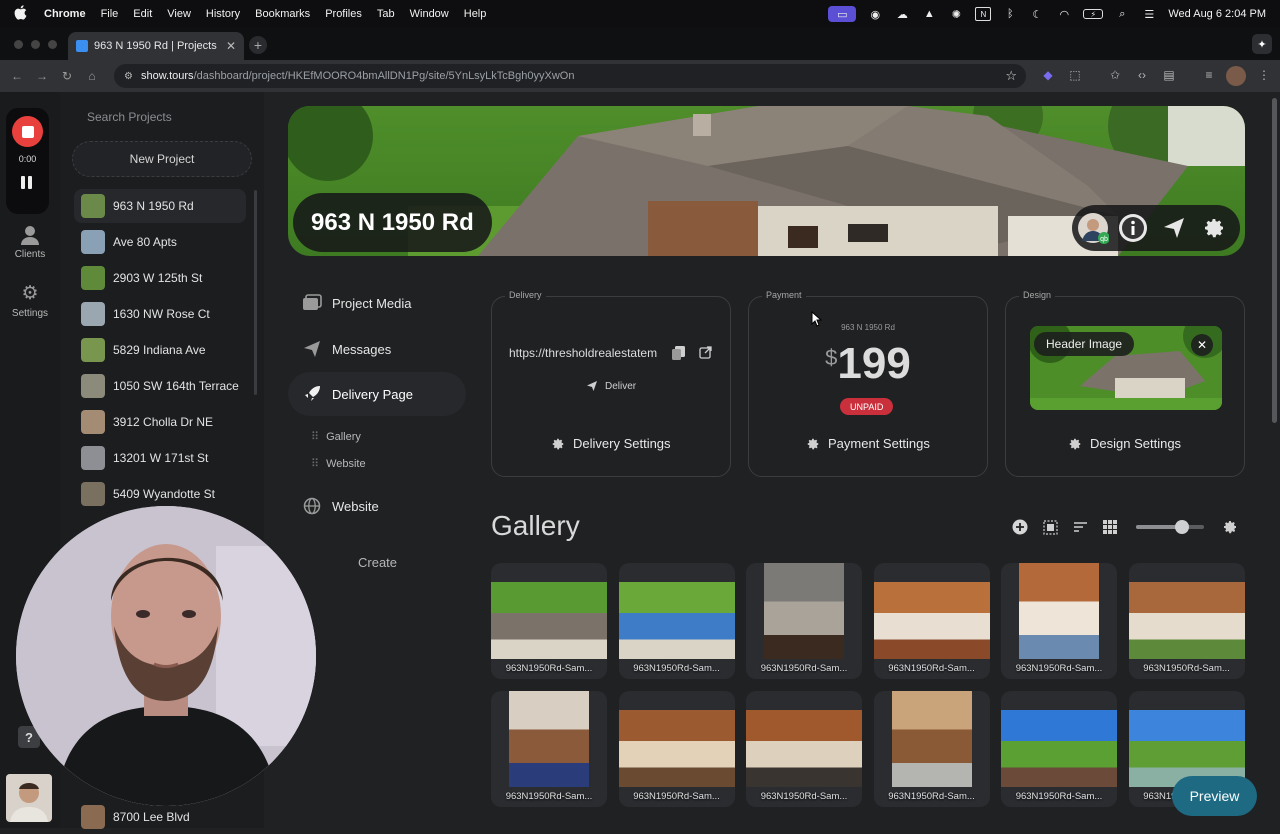 The width and height of the screenshot is (1280, 834). Describe the element at coordinates (1011, 76) in the screenshot. I see `bookmark-star-icon: ☆` at that location.